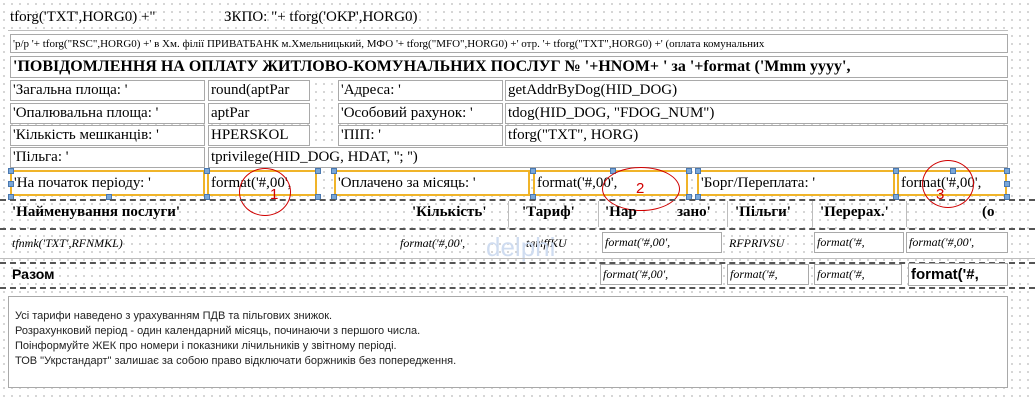 This screenshot has height=401, width=1035. Describe the element at coordinates (259, 90) in the screenshot. I see `area-value: round(aptPar` at that location.